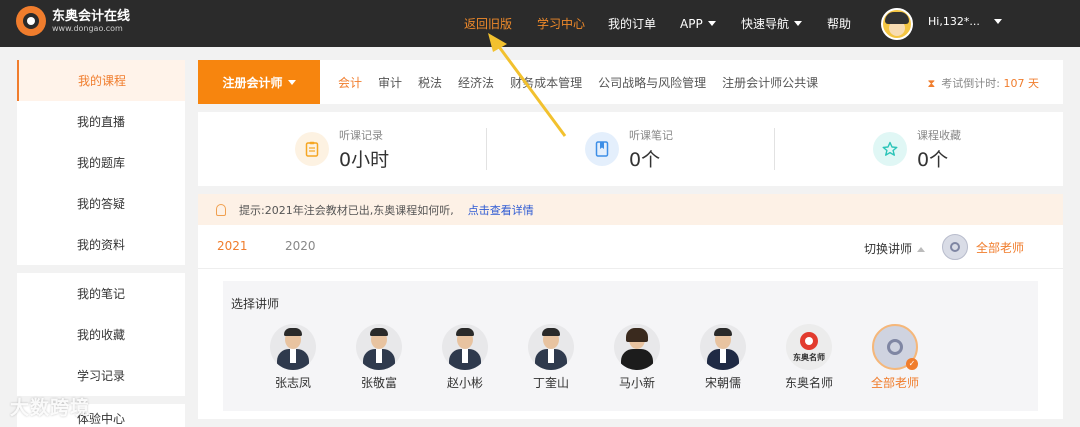 Image resolution: width=1080 pixels, height=427 pixels. I want to click on nav-my-orders: 我的订单, so click(632, 23).